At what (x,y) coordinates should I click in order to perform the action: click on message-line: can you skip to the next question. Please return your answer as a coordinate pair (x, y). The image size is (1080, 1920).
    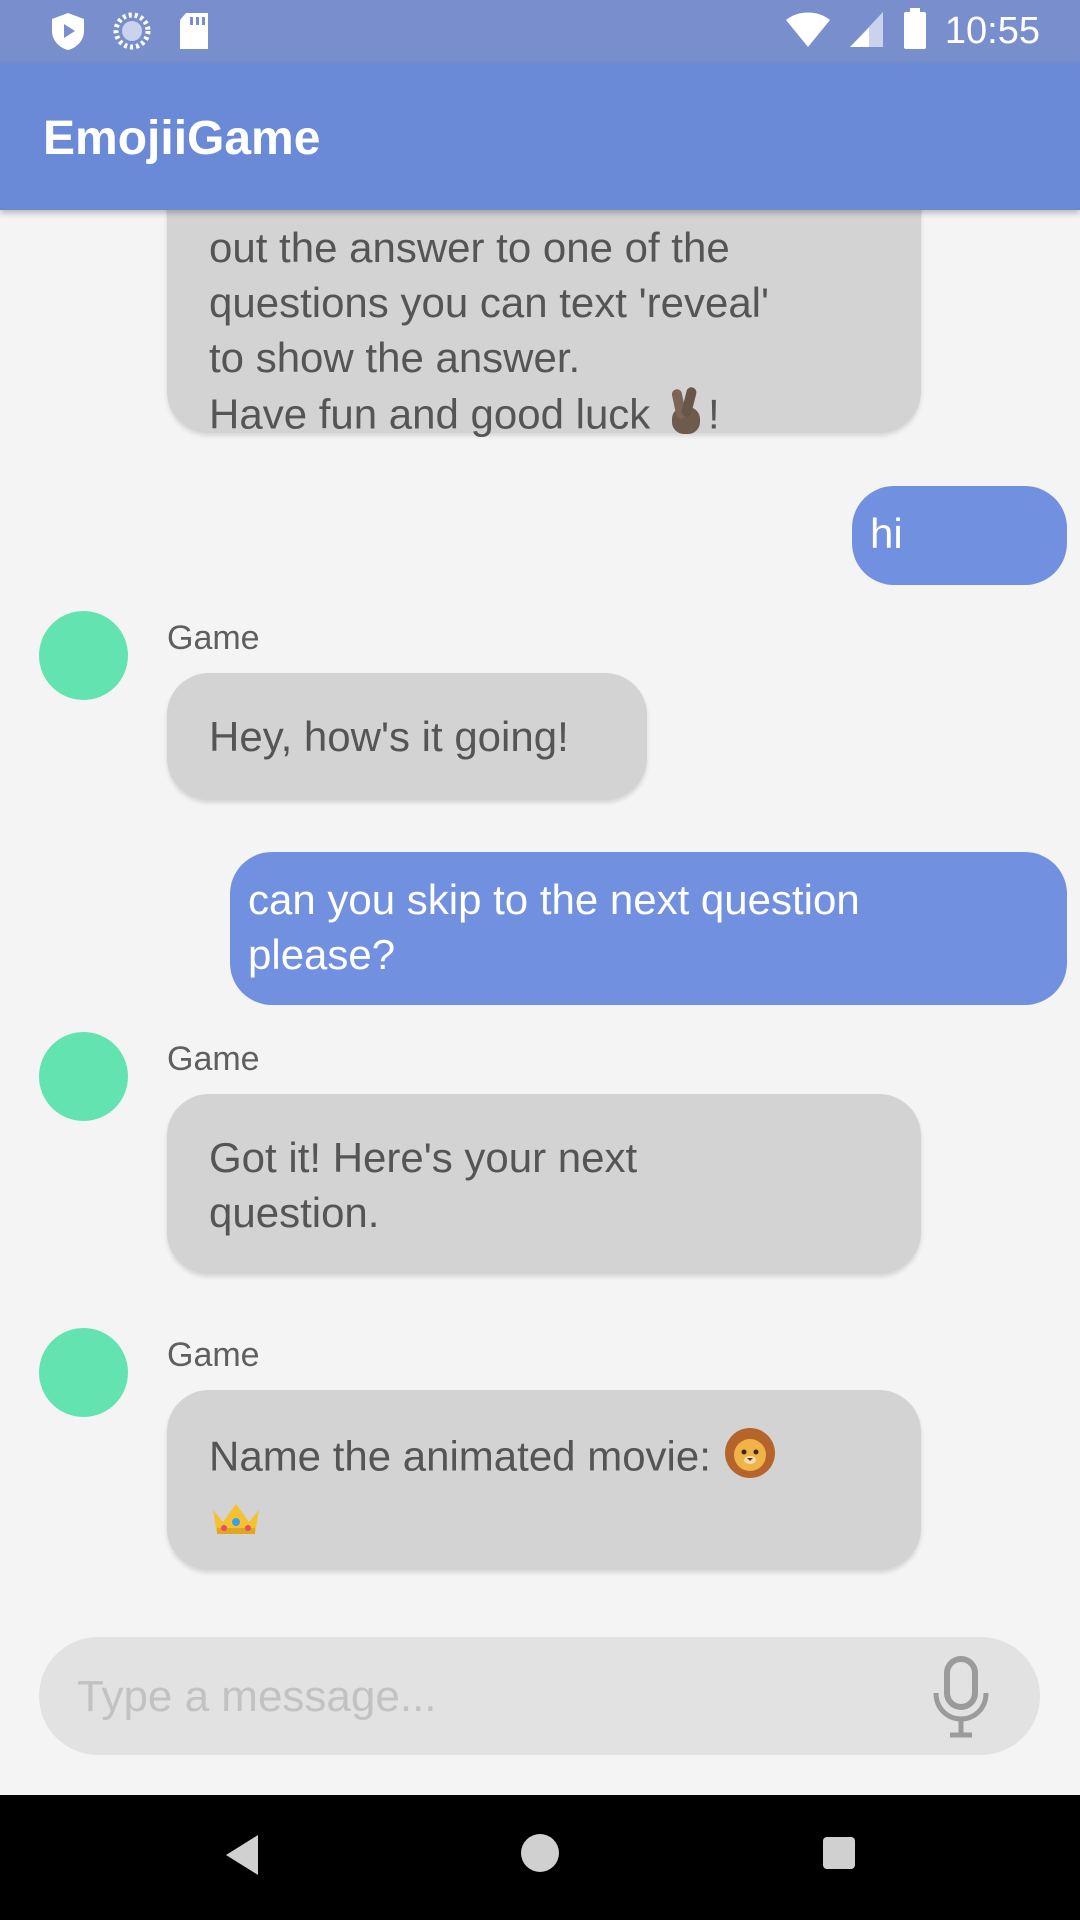
    Looking at the image, I should click on (554, 899).